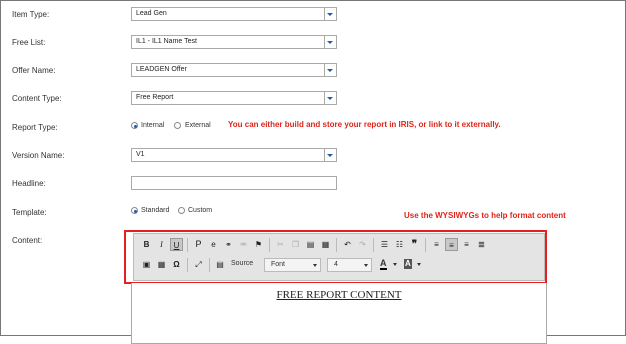 The width and height of the screenshot is (626, 344). I want to click on bold-icon: B, so click(146, 244).